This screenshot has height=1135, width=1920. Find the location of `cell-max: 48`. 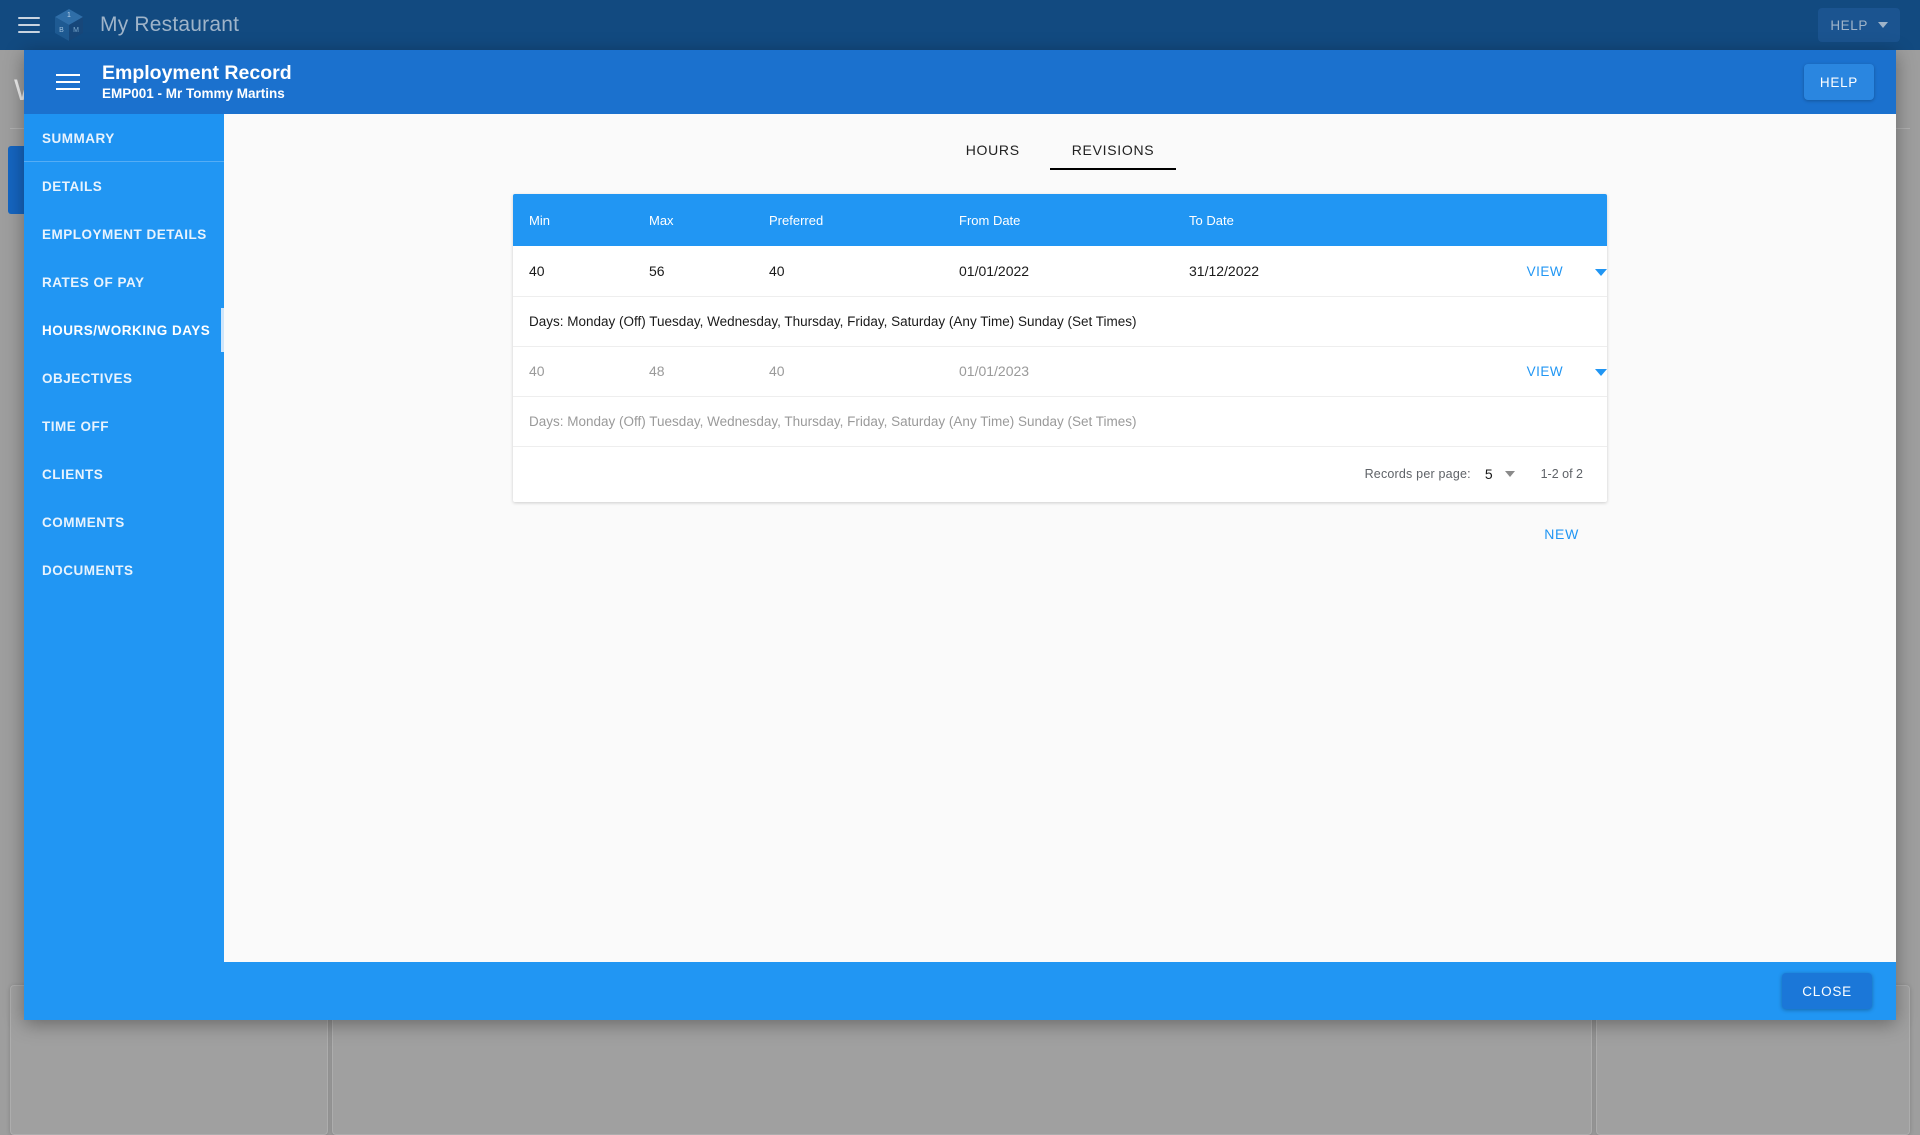

cell-max: 48 is located at coordinates (657, 371).